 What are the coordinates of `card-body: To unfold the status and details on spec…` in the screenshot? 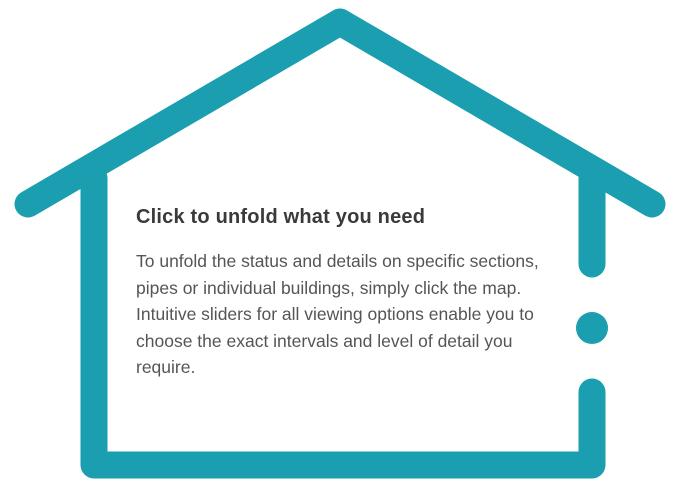 It's located at (337, 314).